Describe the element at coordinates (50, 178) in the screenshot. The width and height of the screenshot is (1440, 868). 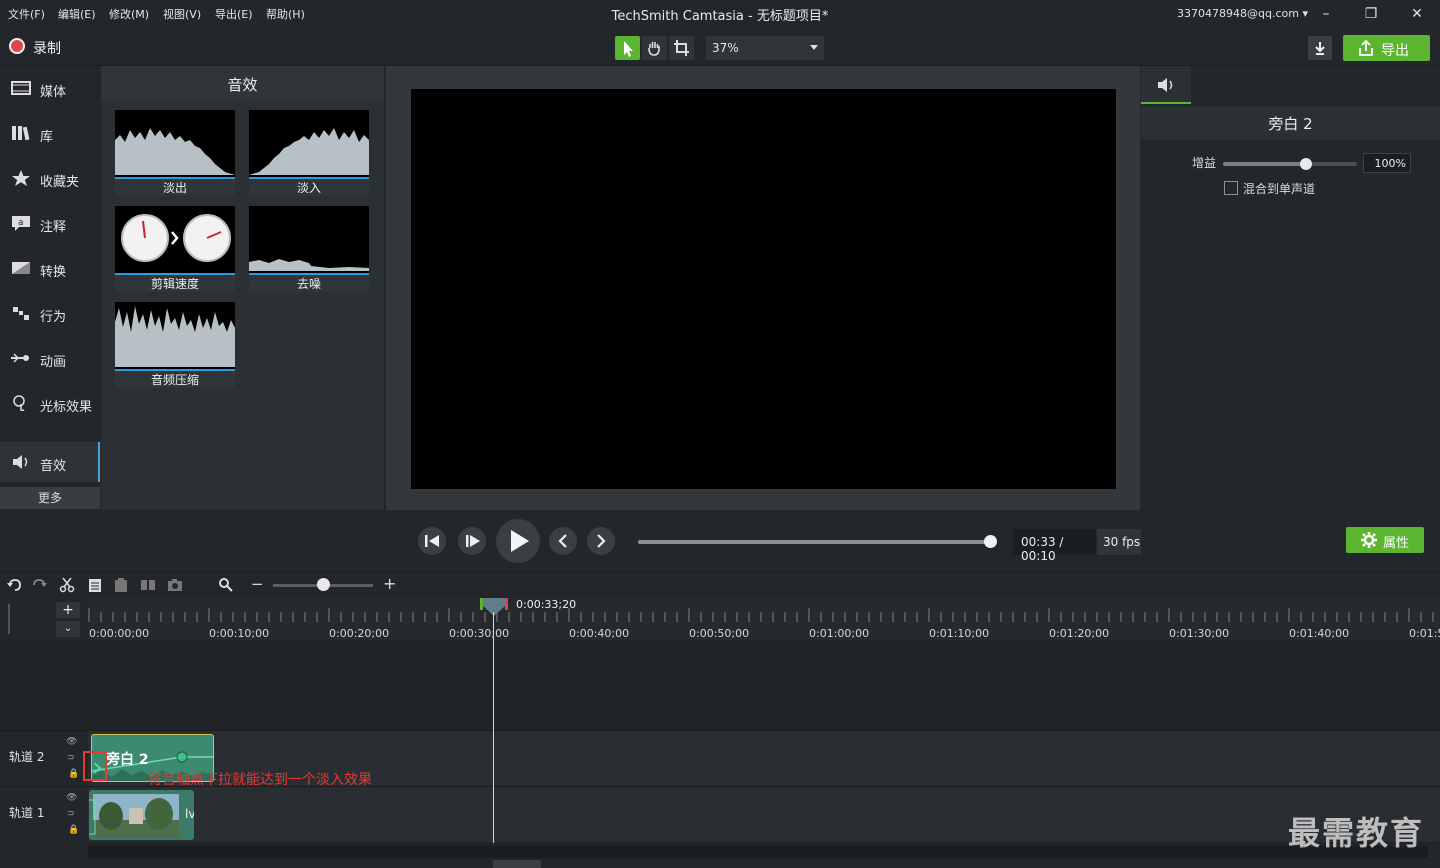
I see `sidebar-item-favorites: 收藏夹` at that location.